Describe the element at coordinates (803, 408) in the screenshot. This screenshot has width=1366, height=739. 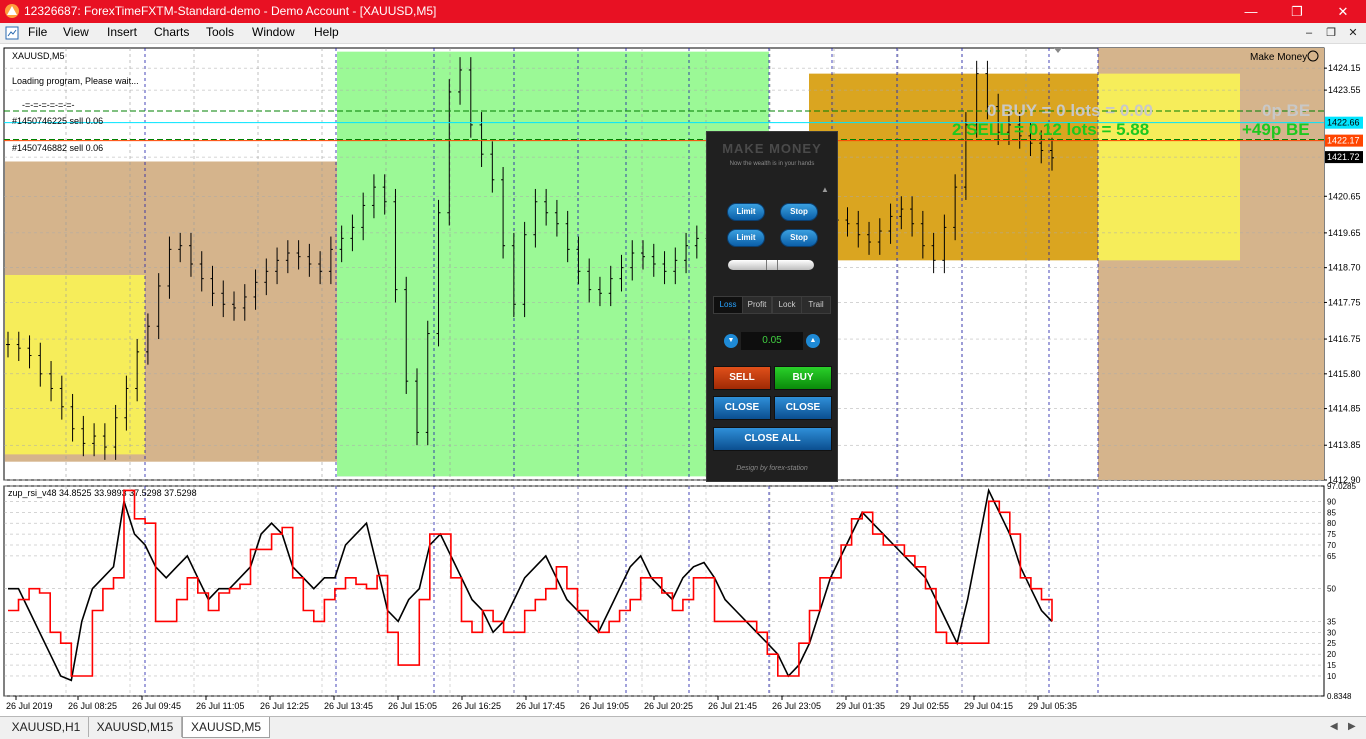
I see `close-buy-button: CLOSE` at that location.